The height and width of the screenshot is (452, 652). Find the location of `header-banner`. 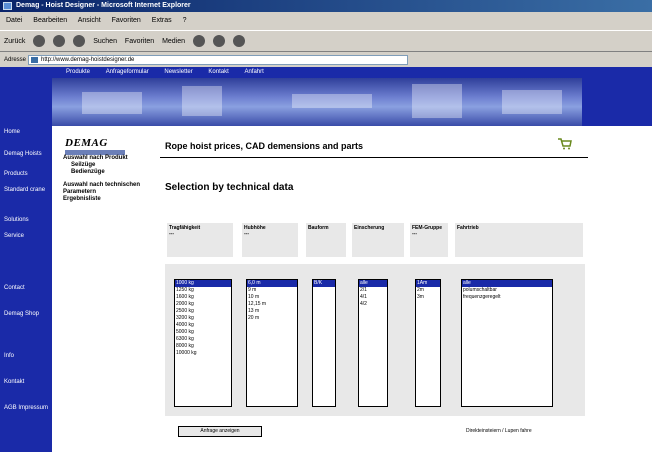

header-banner is located at coordinates (317, 102).